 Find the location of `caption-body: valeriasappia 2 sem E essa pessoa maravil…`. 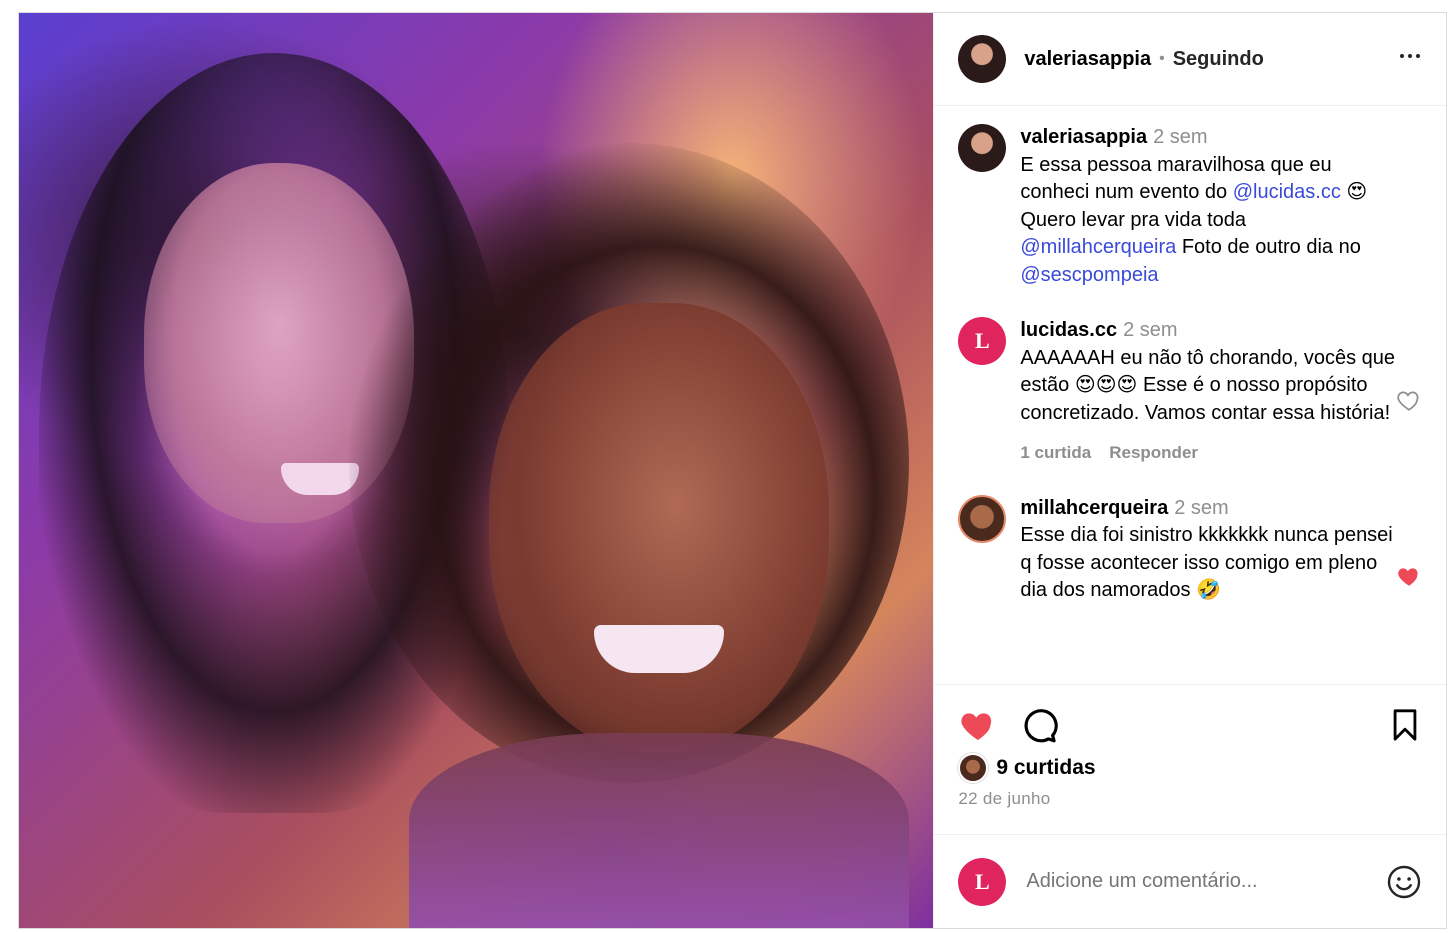

caption-body: valeriasappia 2 sem E essa pessoa maravil… is located at coordinates (1210, 206).